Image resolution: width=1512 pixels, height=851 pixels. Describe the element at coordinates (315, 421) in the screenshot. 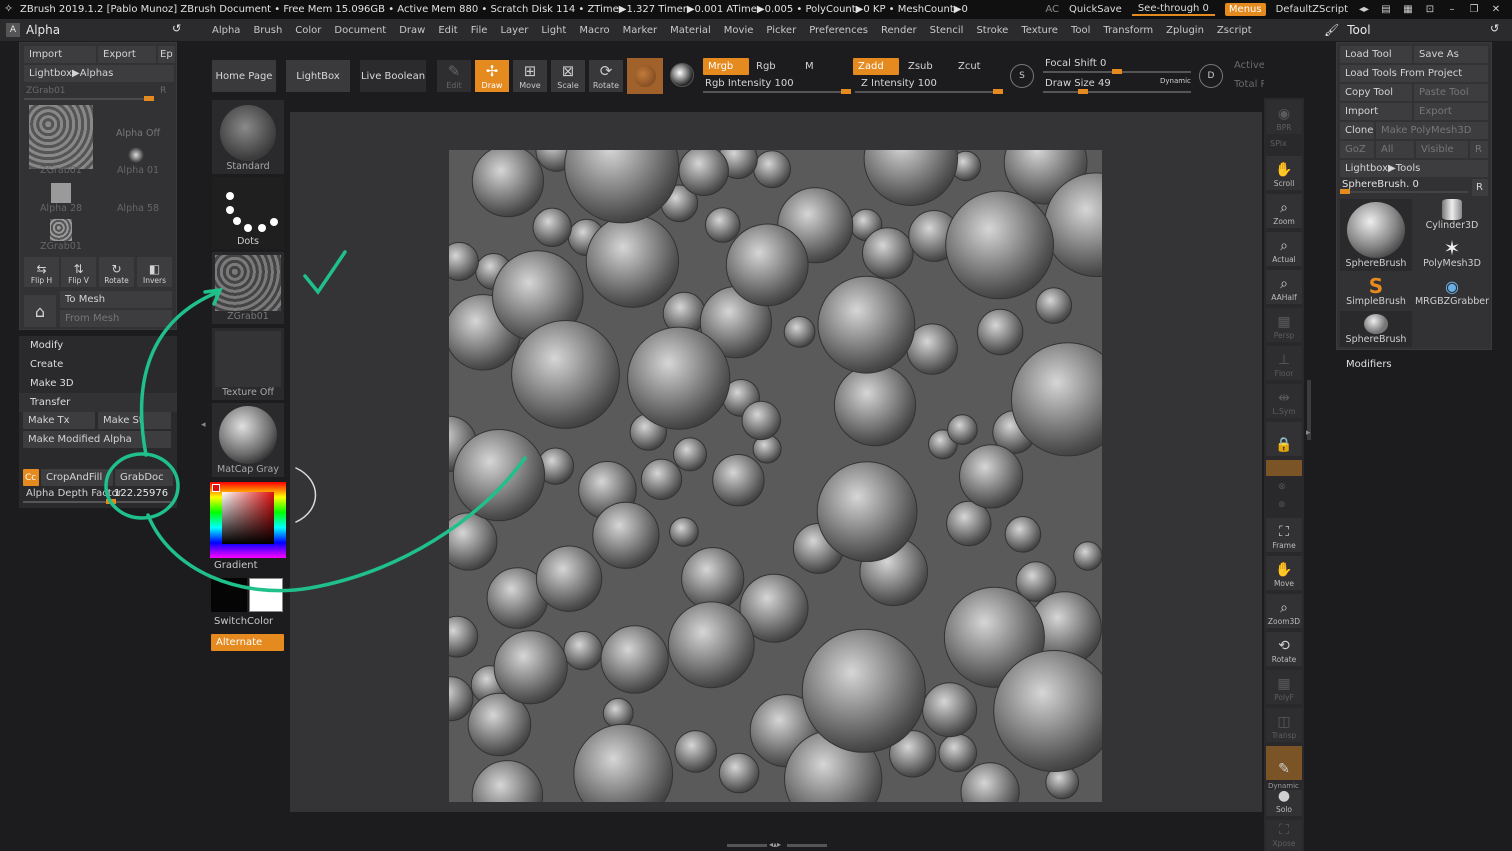

I see `annotation-overlay` at that location.